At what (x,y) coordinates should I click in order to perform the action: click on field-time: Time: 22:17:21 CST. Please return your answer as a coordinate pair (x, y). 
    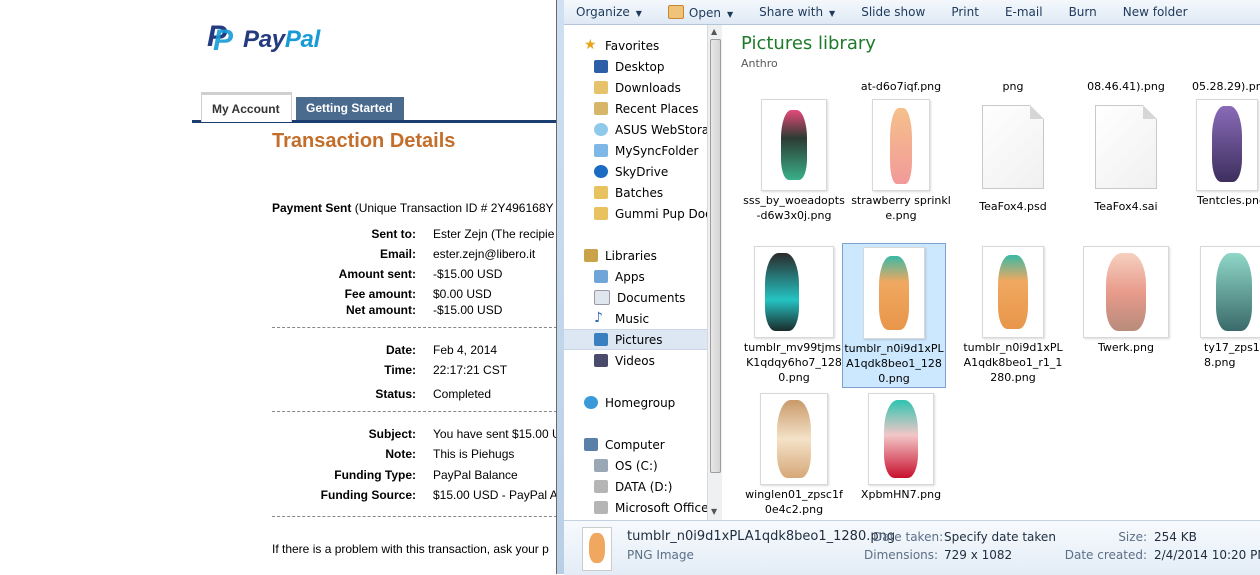
    Looking at the image, I should click on (414, 371).